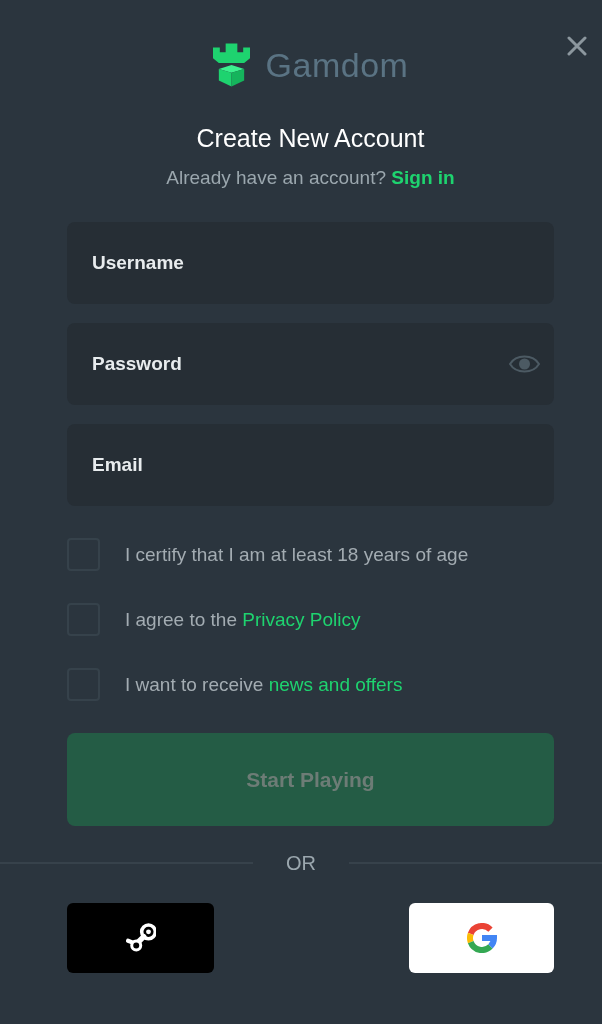 Image resolution: width=602 pixels, height=1024 pixels. What do you see at coordinates (337, 65) in the screenshot?
I see `brand-name: Gamdom` at bounding box center [337, 65].